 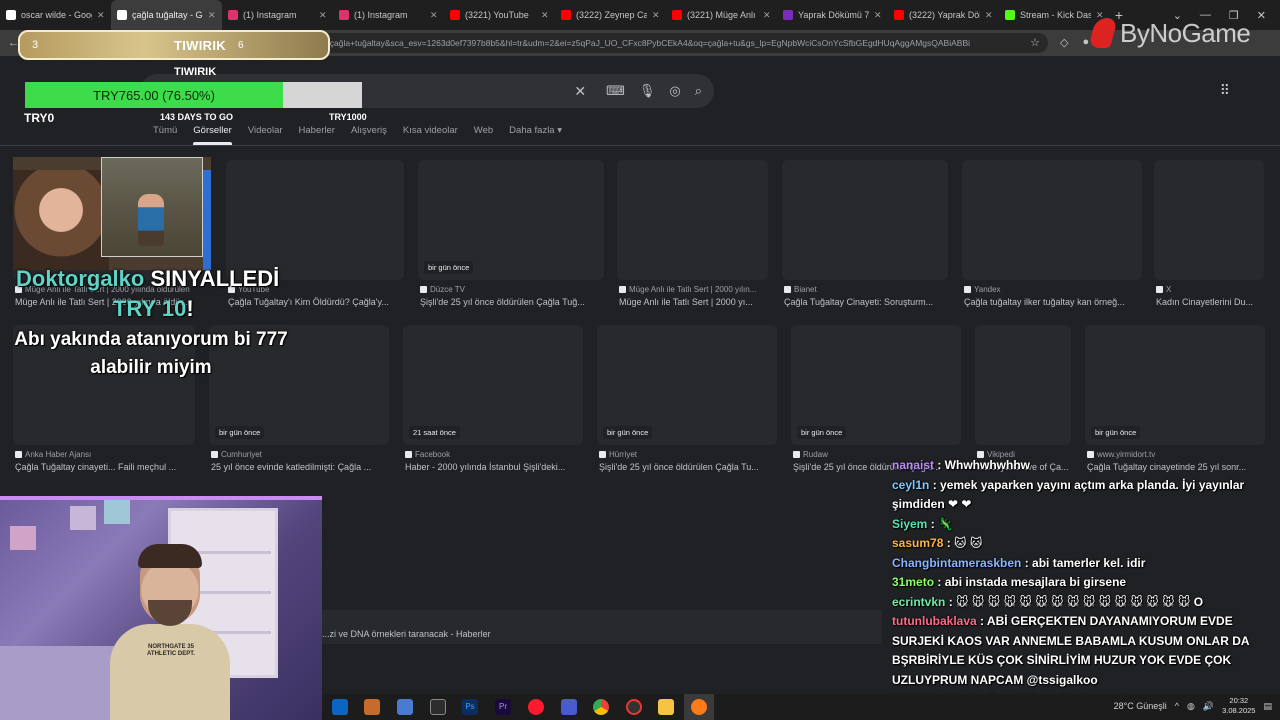 What do you see at coordinates (689, 454) in the screenshot?
I see `result-source: Hürriyet` at bounding box center [689, 454].